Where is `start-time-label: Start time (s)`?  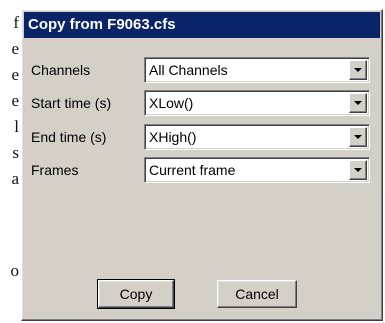 start-time-label: Start time (s) is located at coordinates (71, 103).